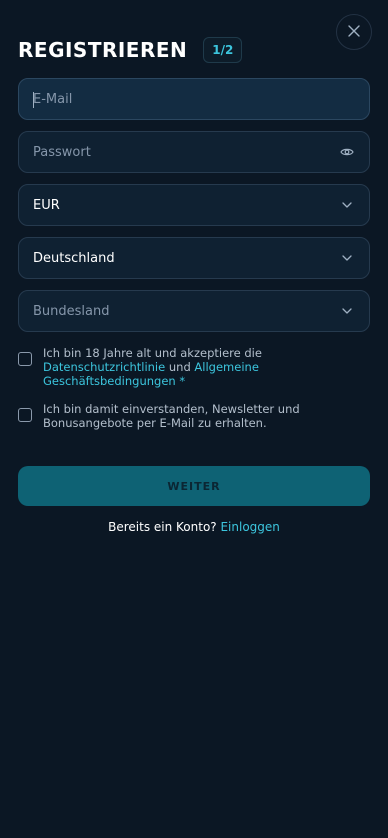 The width and height of the screenshot is (388, 838). What do you see at coordinates (152, 353) in the screenshot?
I see `terms-prefix: Ich bin 18 Jahre alt und akzeptiere die` at bounding box center [152, 353].